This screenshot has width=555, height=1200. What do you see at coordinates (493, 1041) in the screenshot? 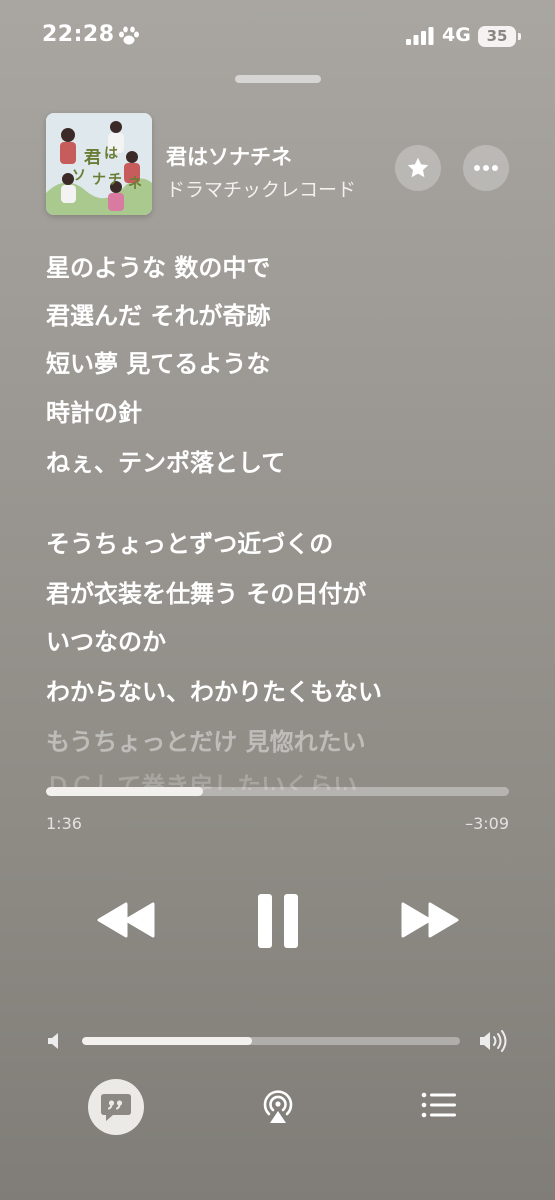
I see `speaker-high-icon` at bounding box center [493, 1041].